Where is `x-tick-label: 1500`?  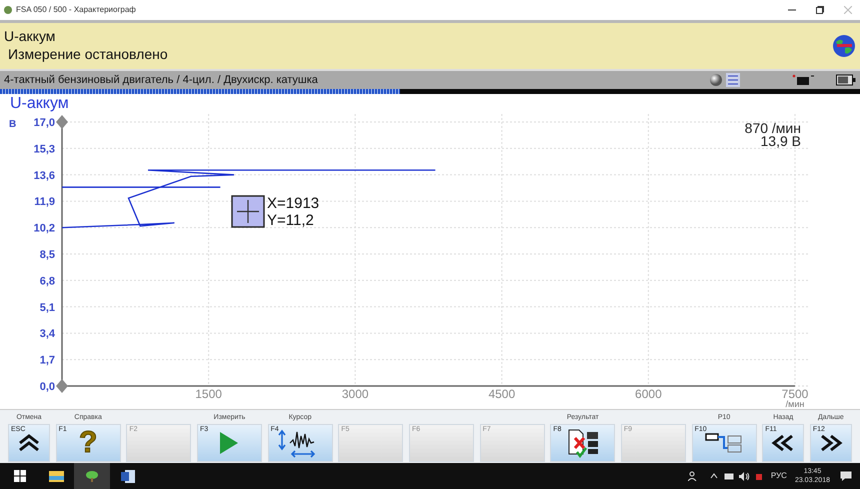
x-tick-label: 1500 is located at coordinates (208, 394).